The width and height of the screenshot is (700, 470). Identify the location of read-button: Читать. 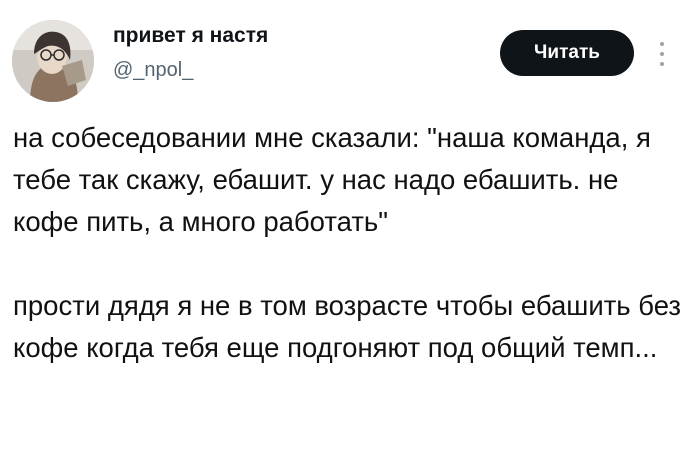
(567, 53).